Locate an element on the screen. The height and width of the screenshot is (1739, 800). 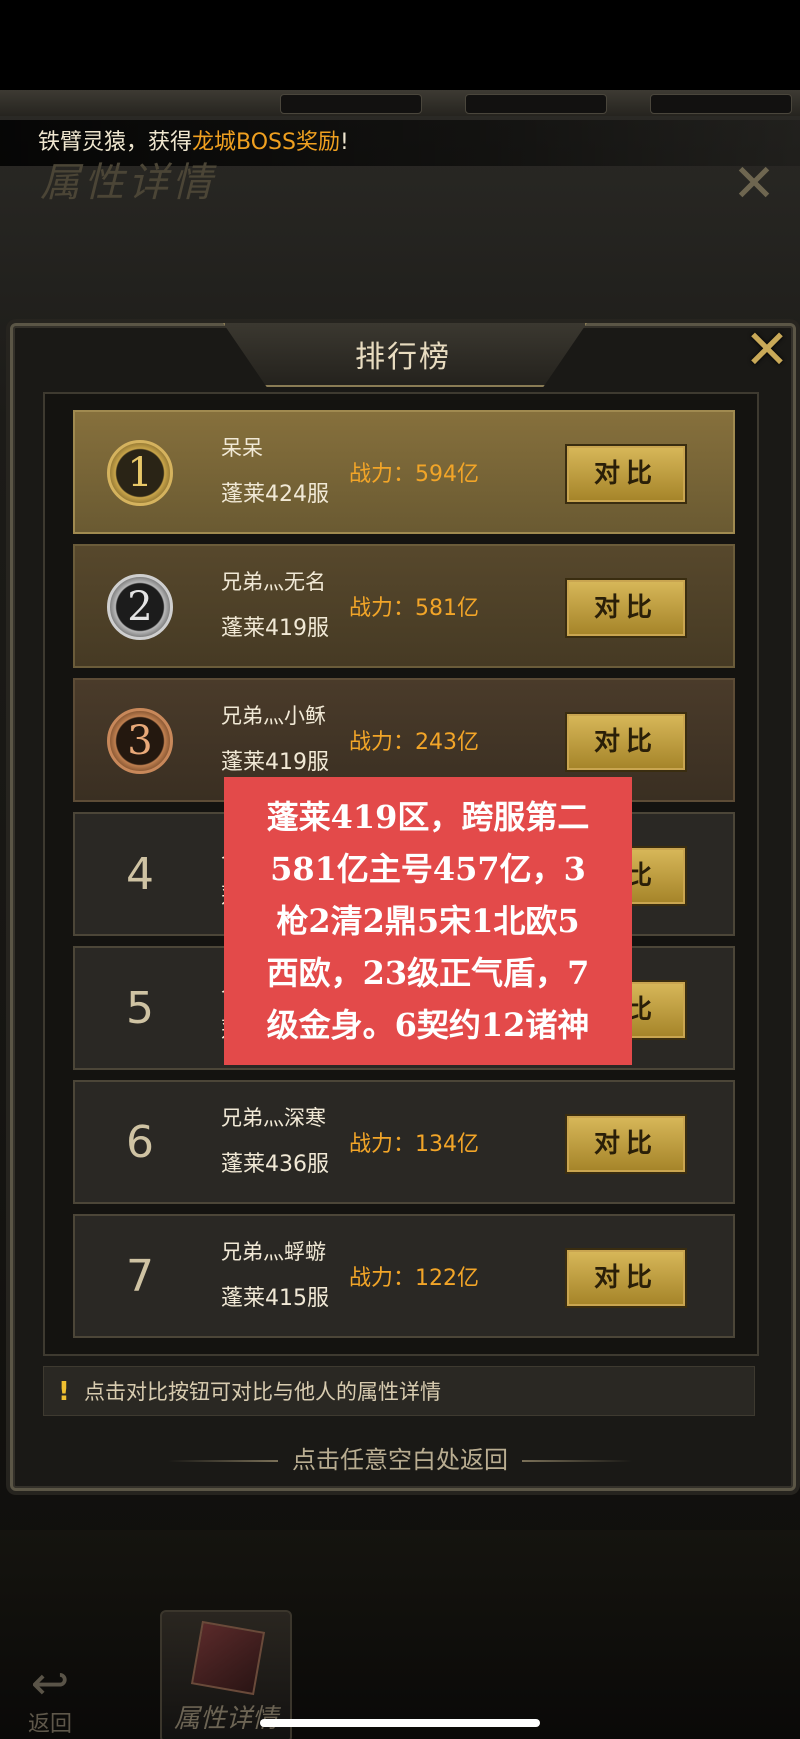
exclamation-icon: ! is located at coordinates (64, 1392).